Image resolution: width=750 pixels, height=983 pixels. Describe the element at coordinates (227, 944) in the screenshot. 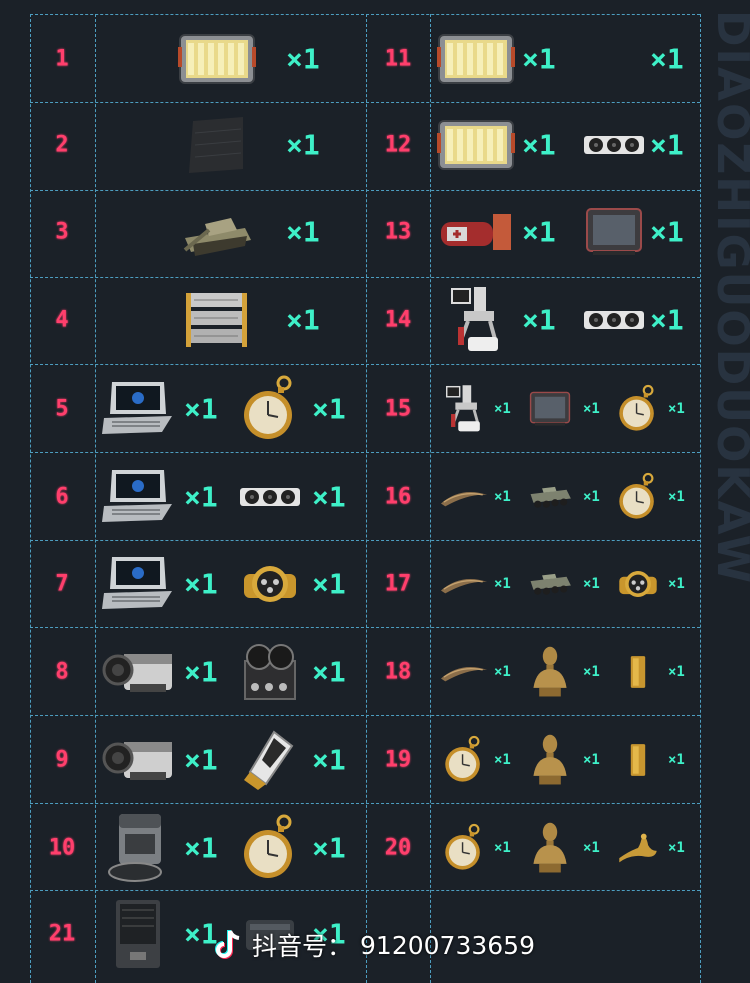

I see `douyin-logo-icon` at that location.